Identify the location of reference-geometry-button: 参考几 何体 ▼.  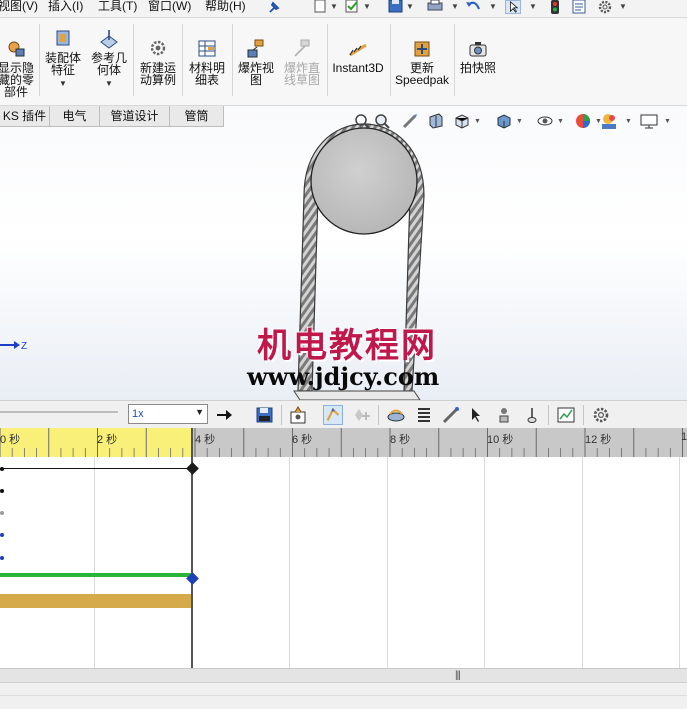
(109, 59).